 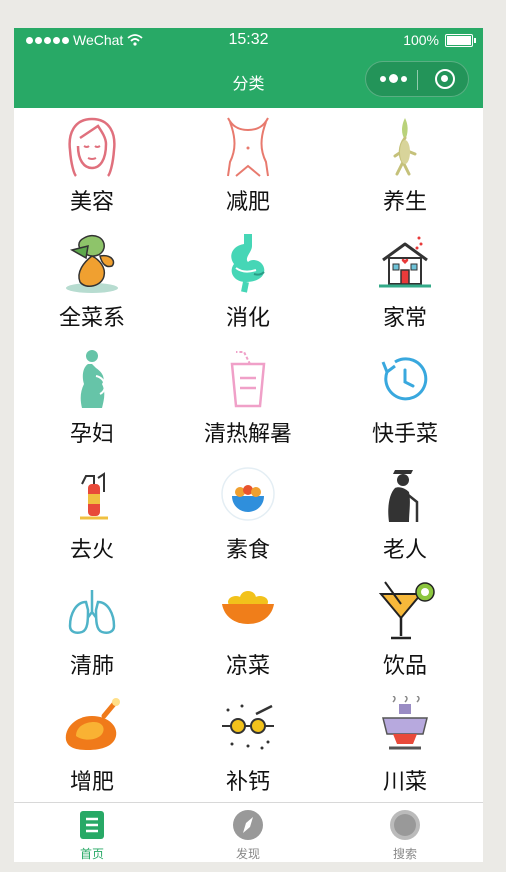 I want to click on battery-icon, so click(x=460, y=40).